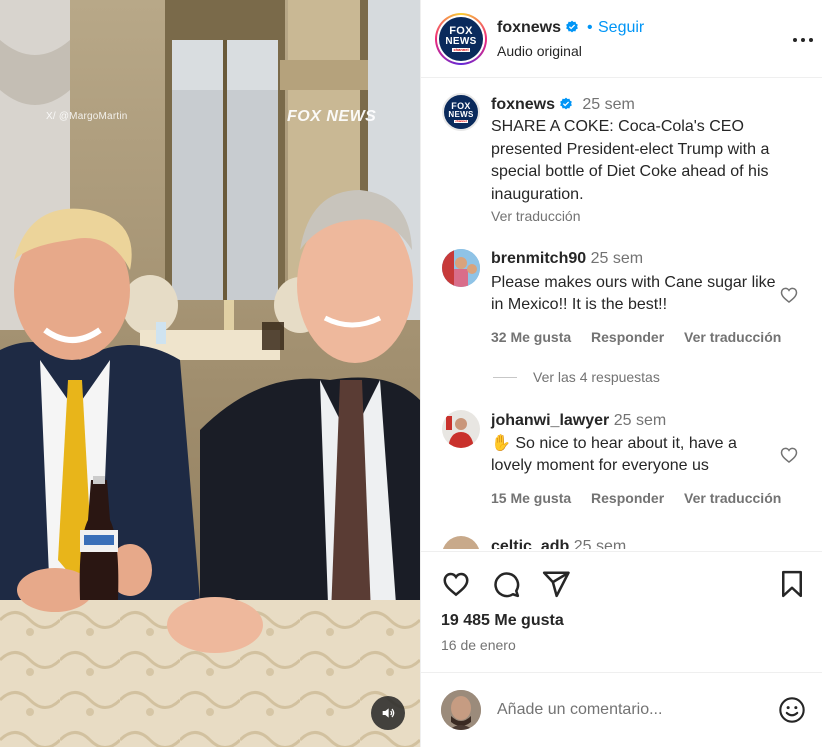 Image resolution: width=822 pixels, height=747 pixels. What do you see at coordinates (792, 584) in the screenshot?
I see `bookmark-icon` at bounding box center [792, 584].